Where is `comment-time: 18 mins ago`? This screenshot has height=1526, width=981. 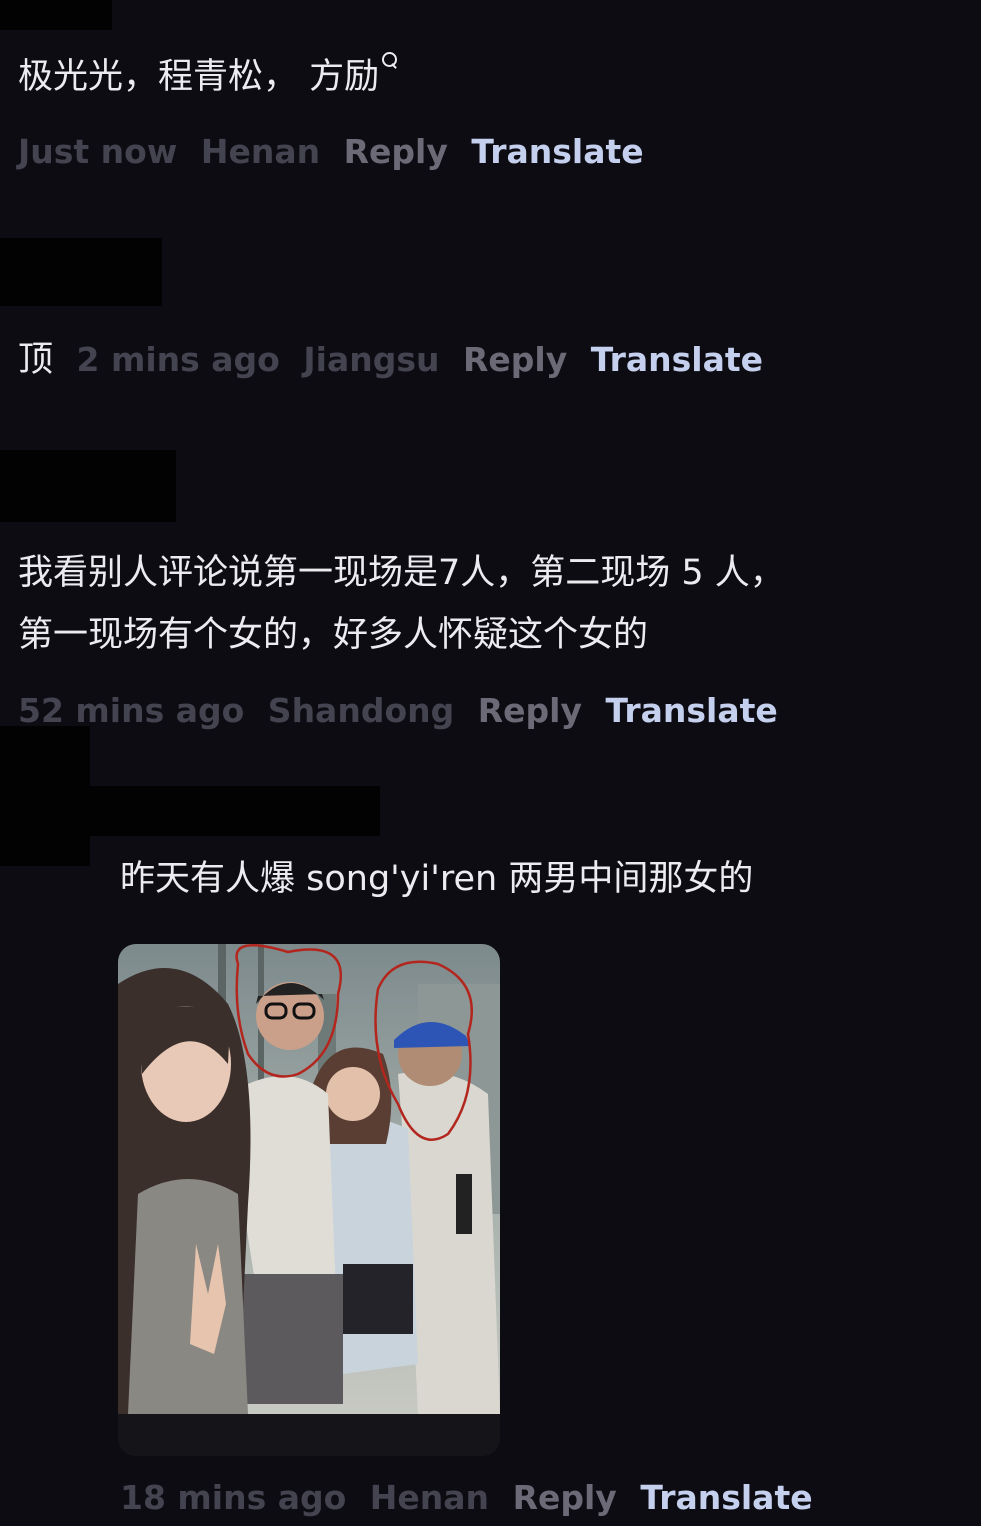
comment-time: 18 mins ago is located at coordinates (233, 1497).